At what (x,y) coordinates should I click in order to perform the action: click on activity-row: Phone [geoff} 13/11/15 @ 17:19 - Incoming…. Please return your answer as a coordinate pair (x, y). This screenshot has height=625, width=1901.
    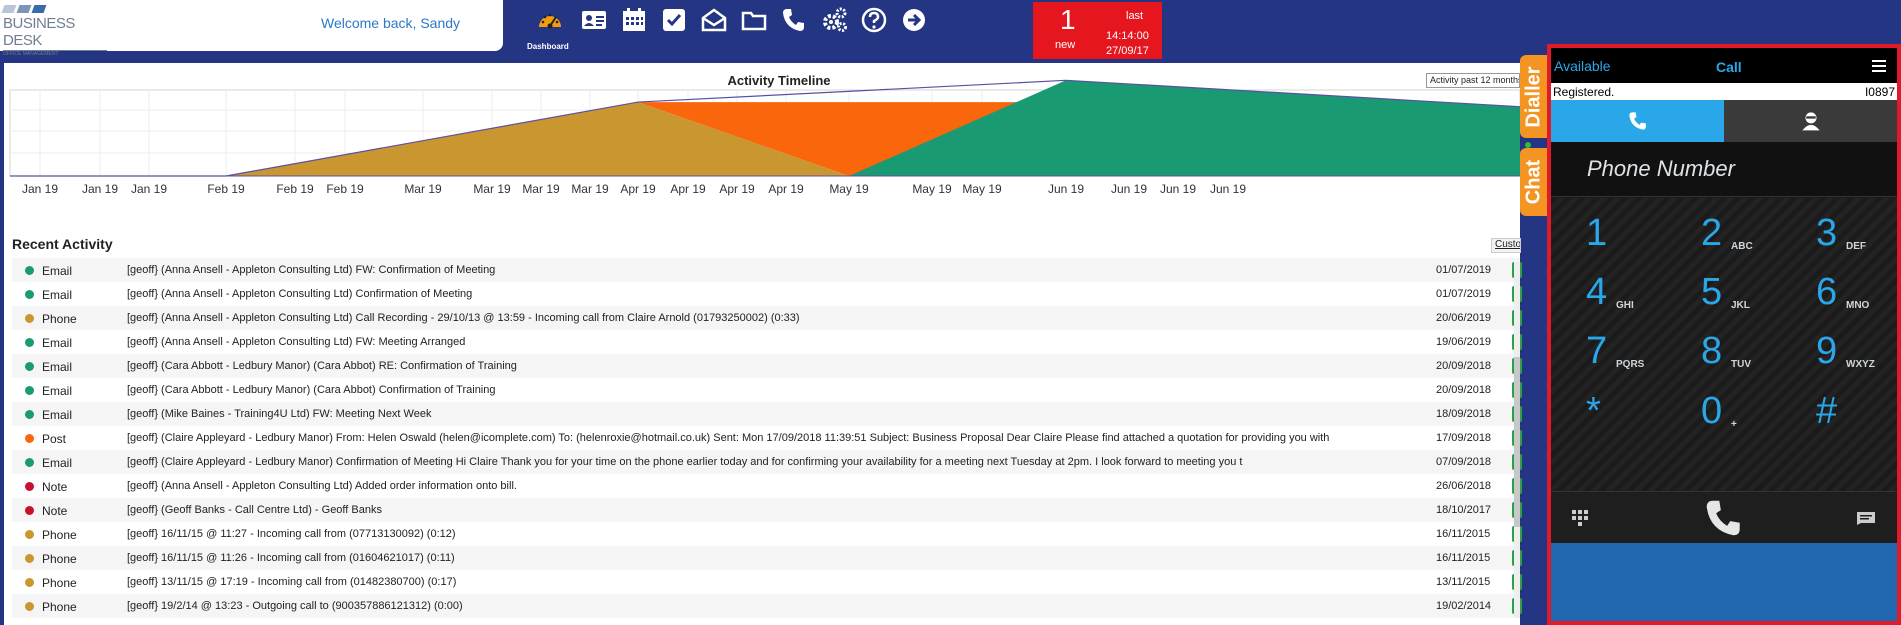
    Looking at the image, I should click on (767, 582).